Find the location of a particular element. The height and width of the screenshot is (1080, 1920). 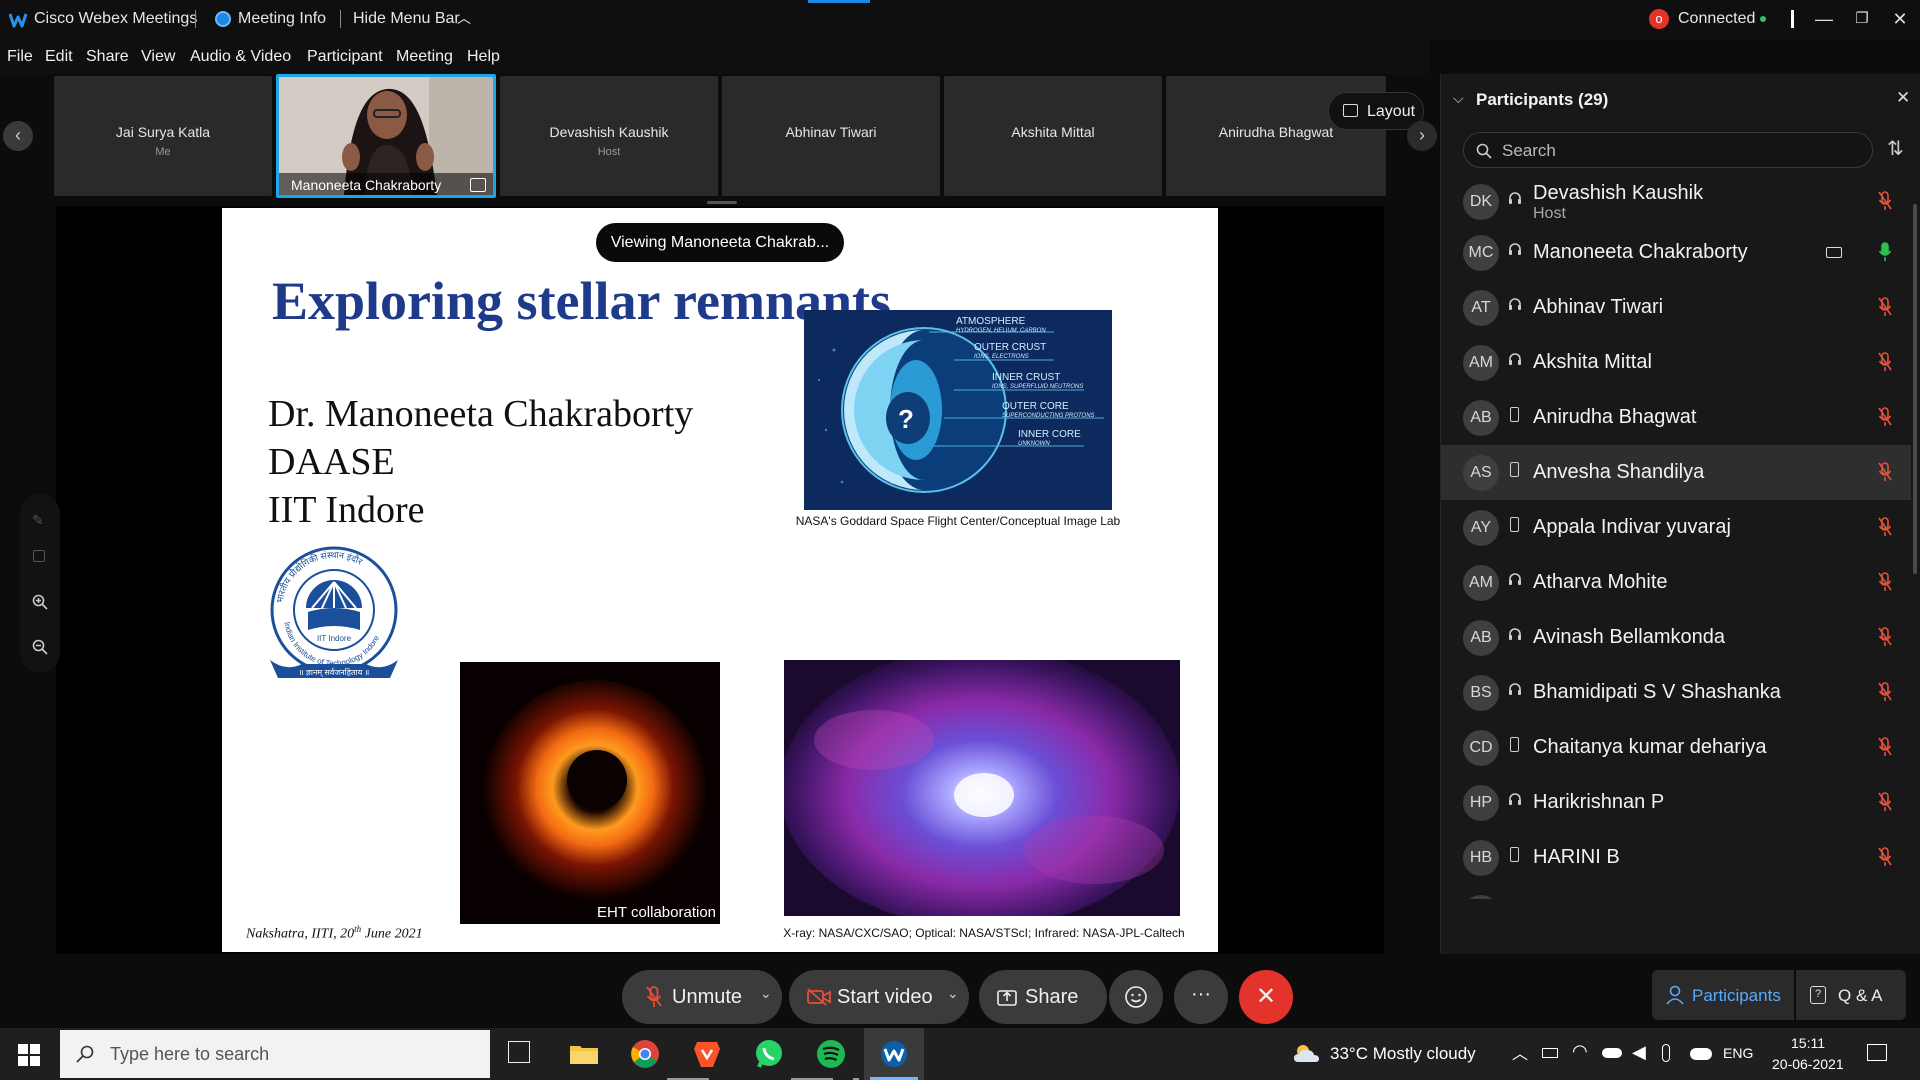

participant-row: AT Abhinav Tiwari is located at coordinates (1676, 307).